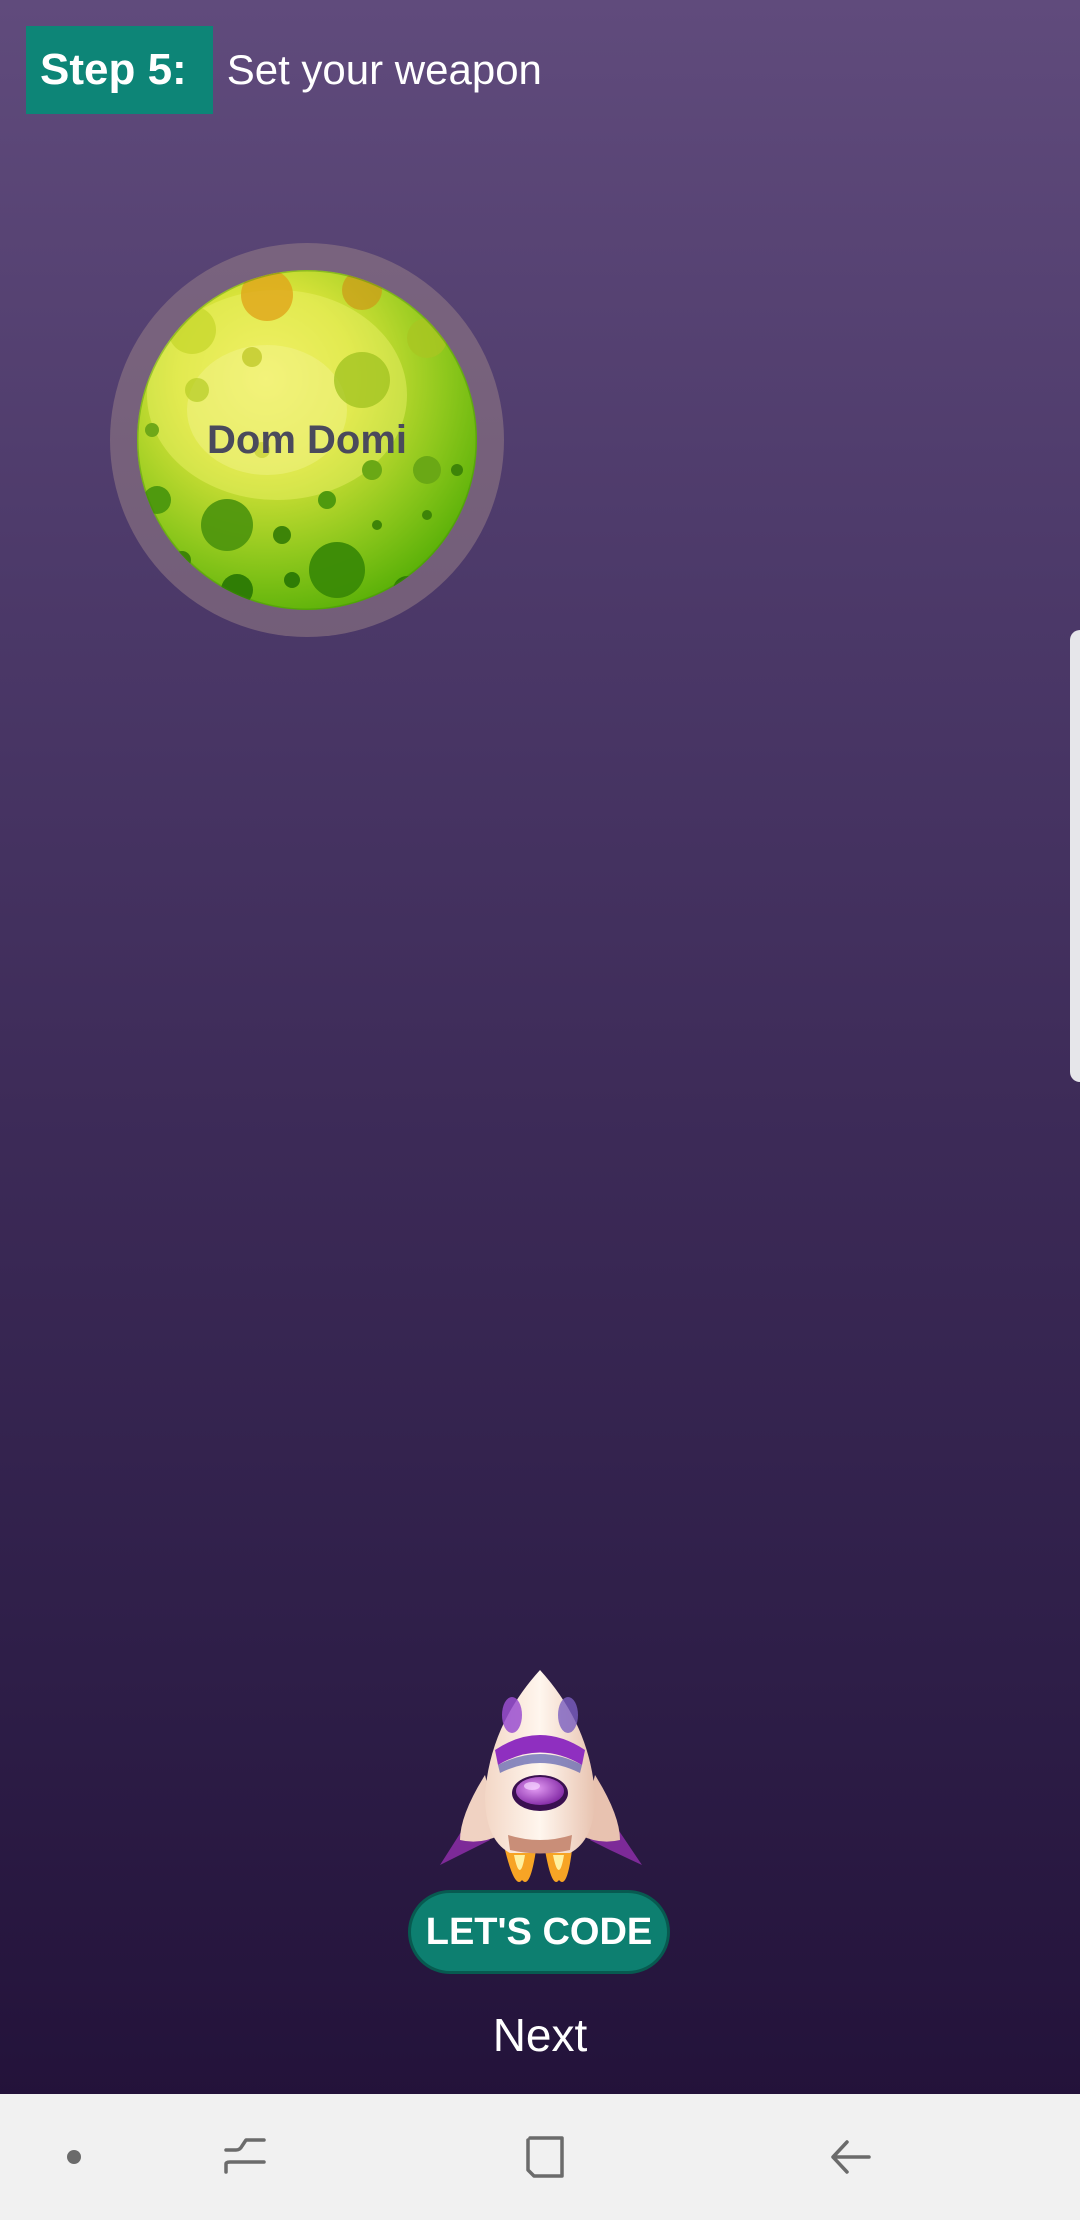 Image resolution: width=1080 pixels, height=2220 pixels. I want to click on home-icon, so click(545, 2157).